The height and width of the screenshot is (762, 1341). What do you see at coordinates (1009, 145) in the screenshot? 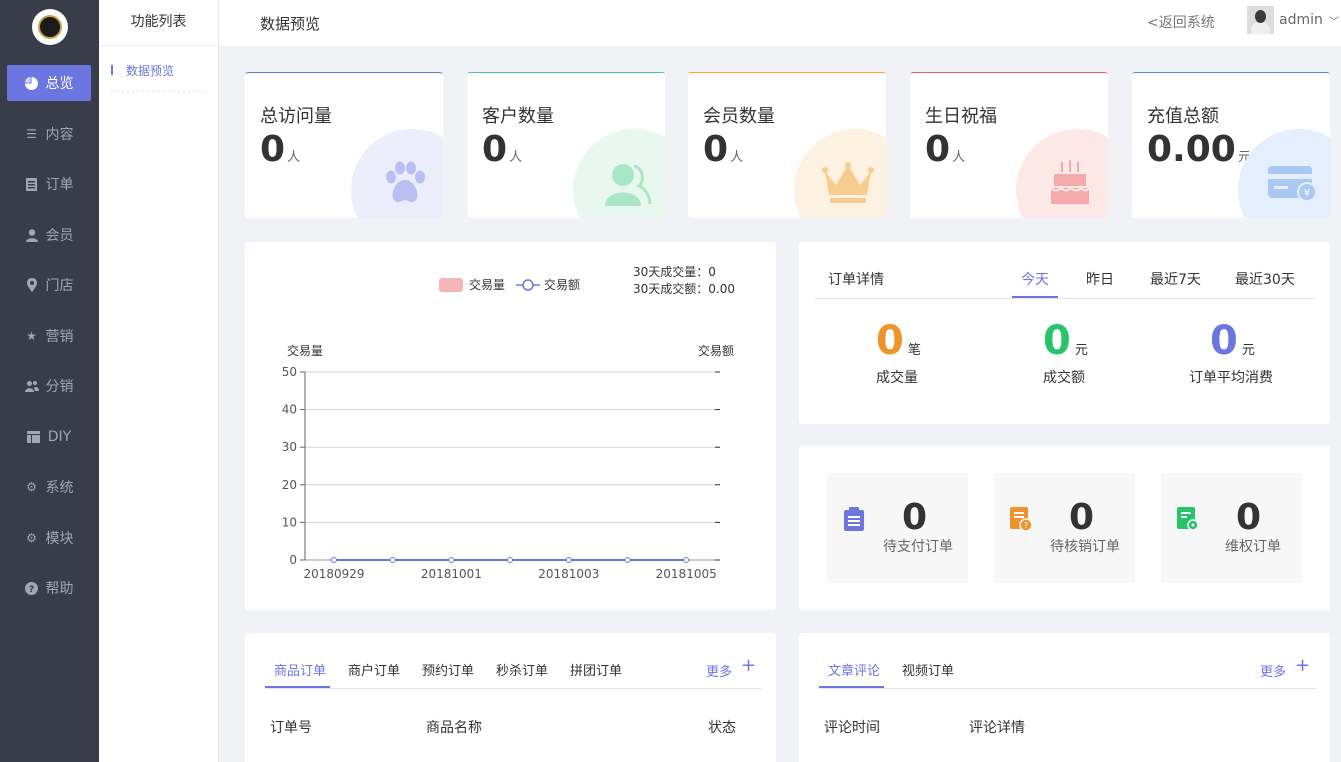
I see `stat-card-birthdays: 生日祝福 0人` at bounding box center [1009, 145].